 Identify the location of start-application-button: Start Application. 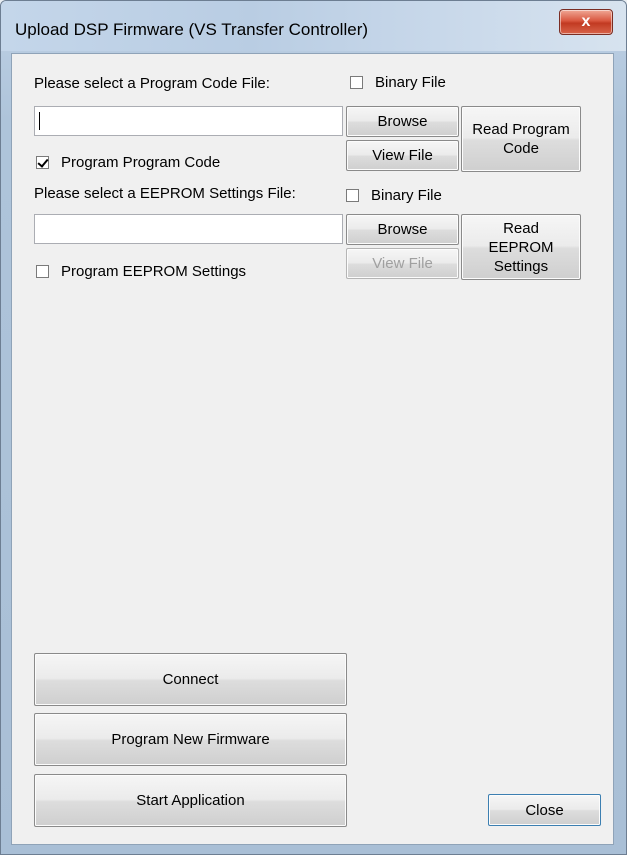
(190, 800).